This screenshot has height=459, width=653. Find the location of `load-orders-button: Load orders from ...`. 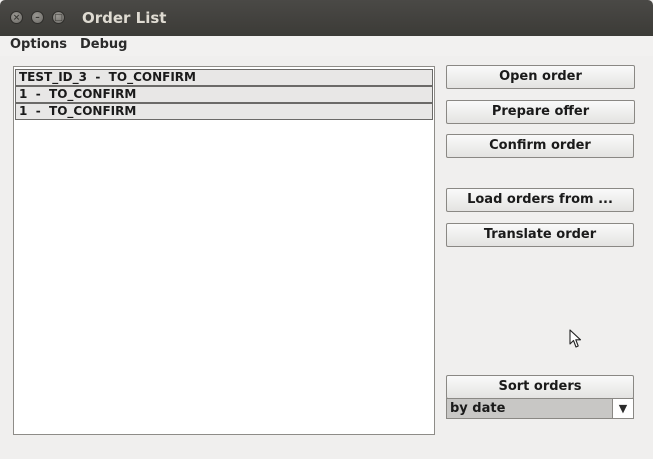

load-orders-button: Load orders from ... is located at coordinates (540, 200).